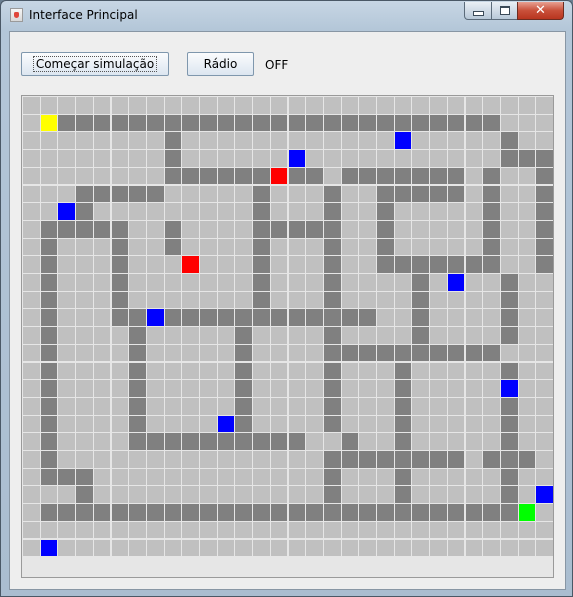  Describe the element at coordinates (297, 158) in the screenshot. I see `blue-agent-cell` at that location.